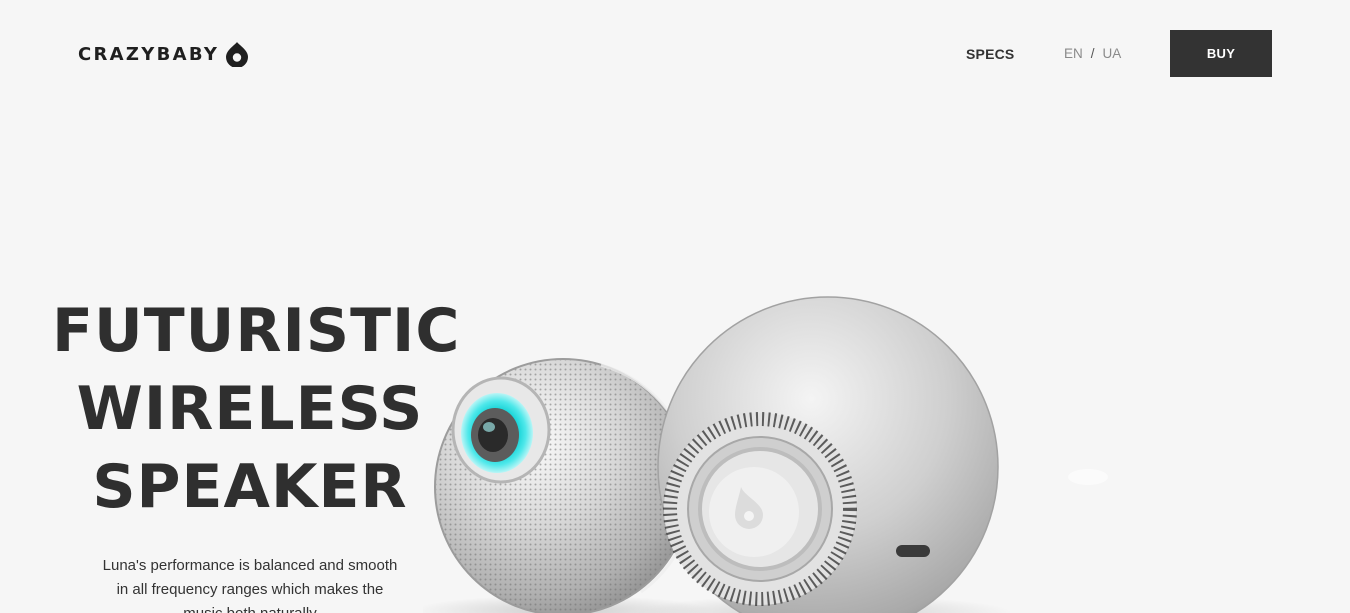 This screenshot has height=613, width=1350. What do you see at coordinates (256, 331) in the screenshot?
I see `hero-title-line: FUTURISTIC` at bounding box center [256, 331].